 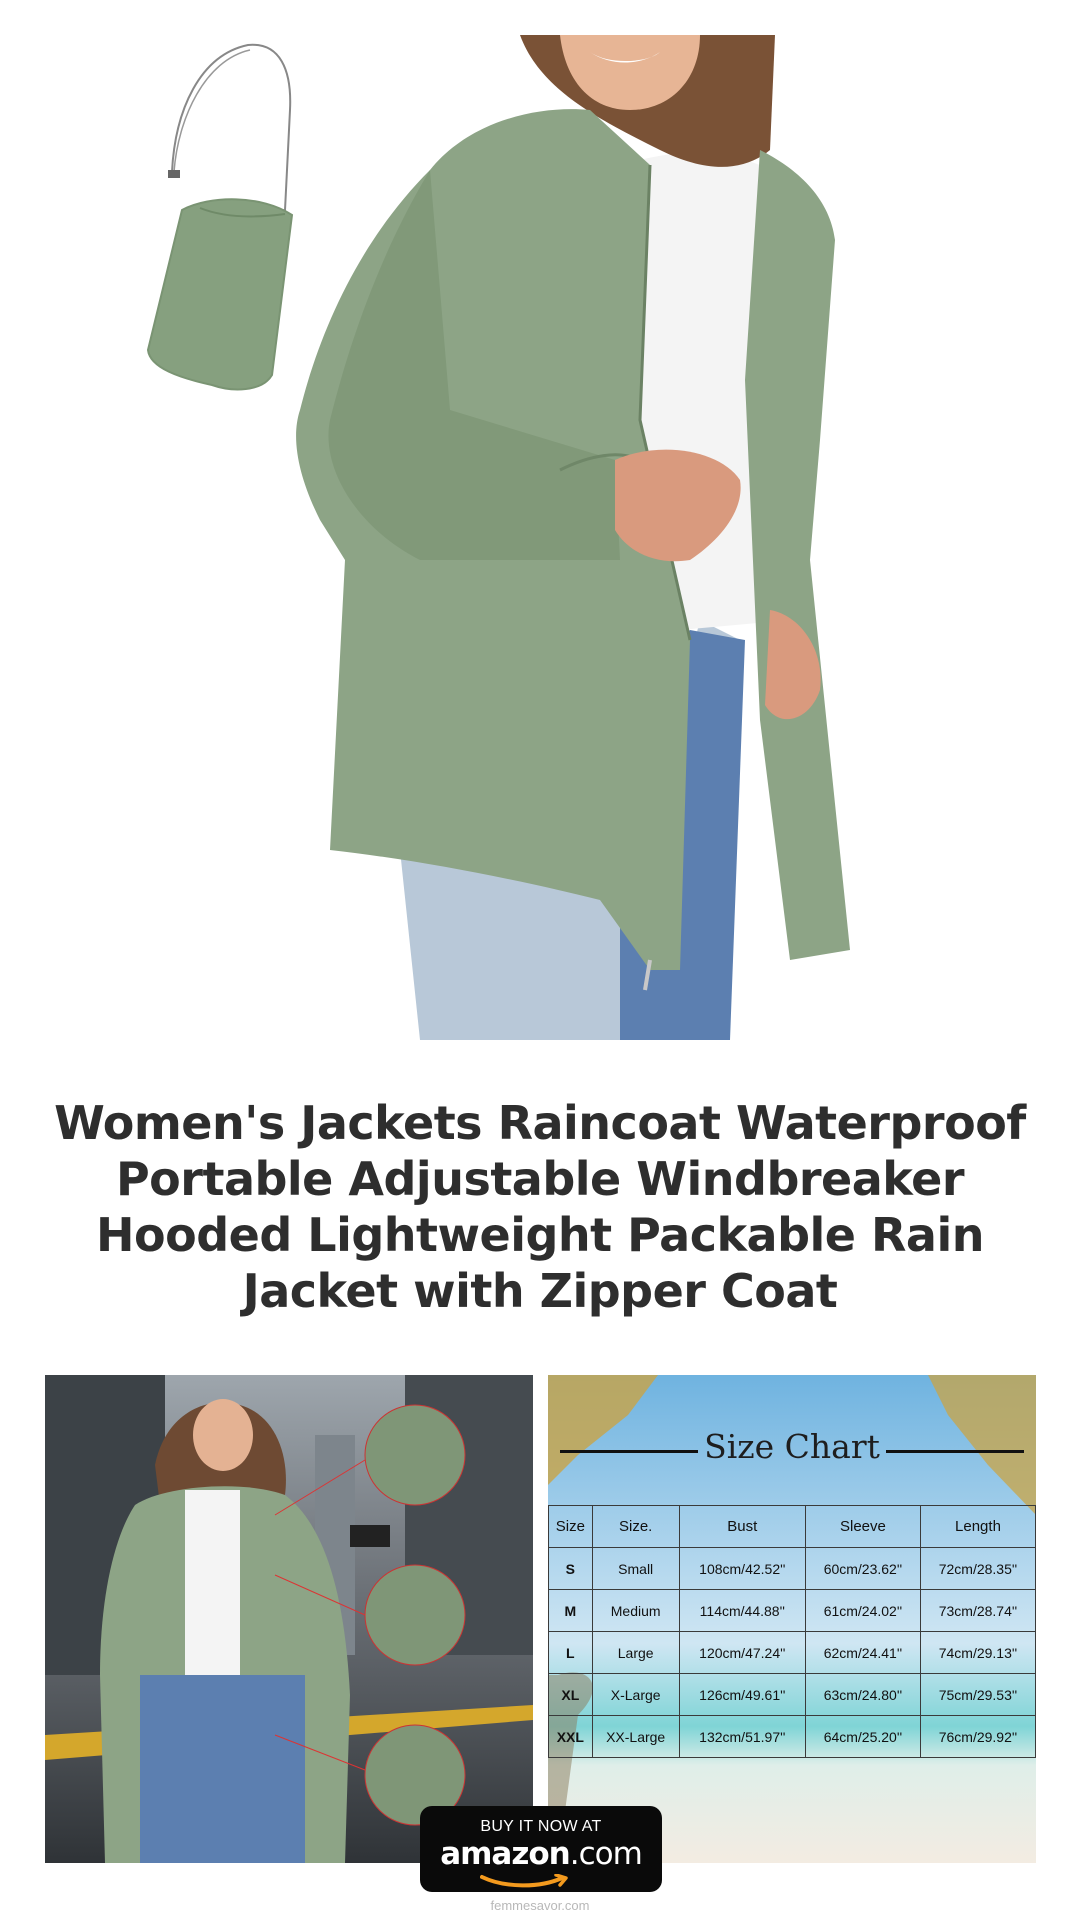 What do you see at coordinates (955, 1451) in the screenshot?
I see `chart-title-rule-right` at bounding box center [955, 1451].